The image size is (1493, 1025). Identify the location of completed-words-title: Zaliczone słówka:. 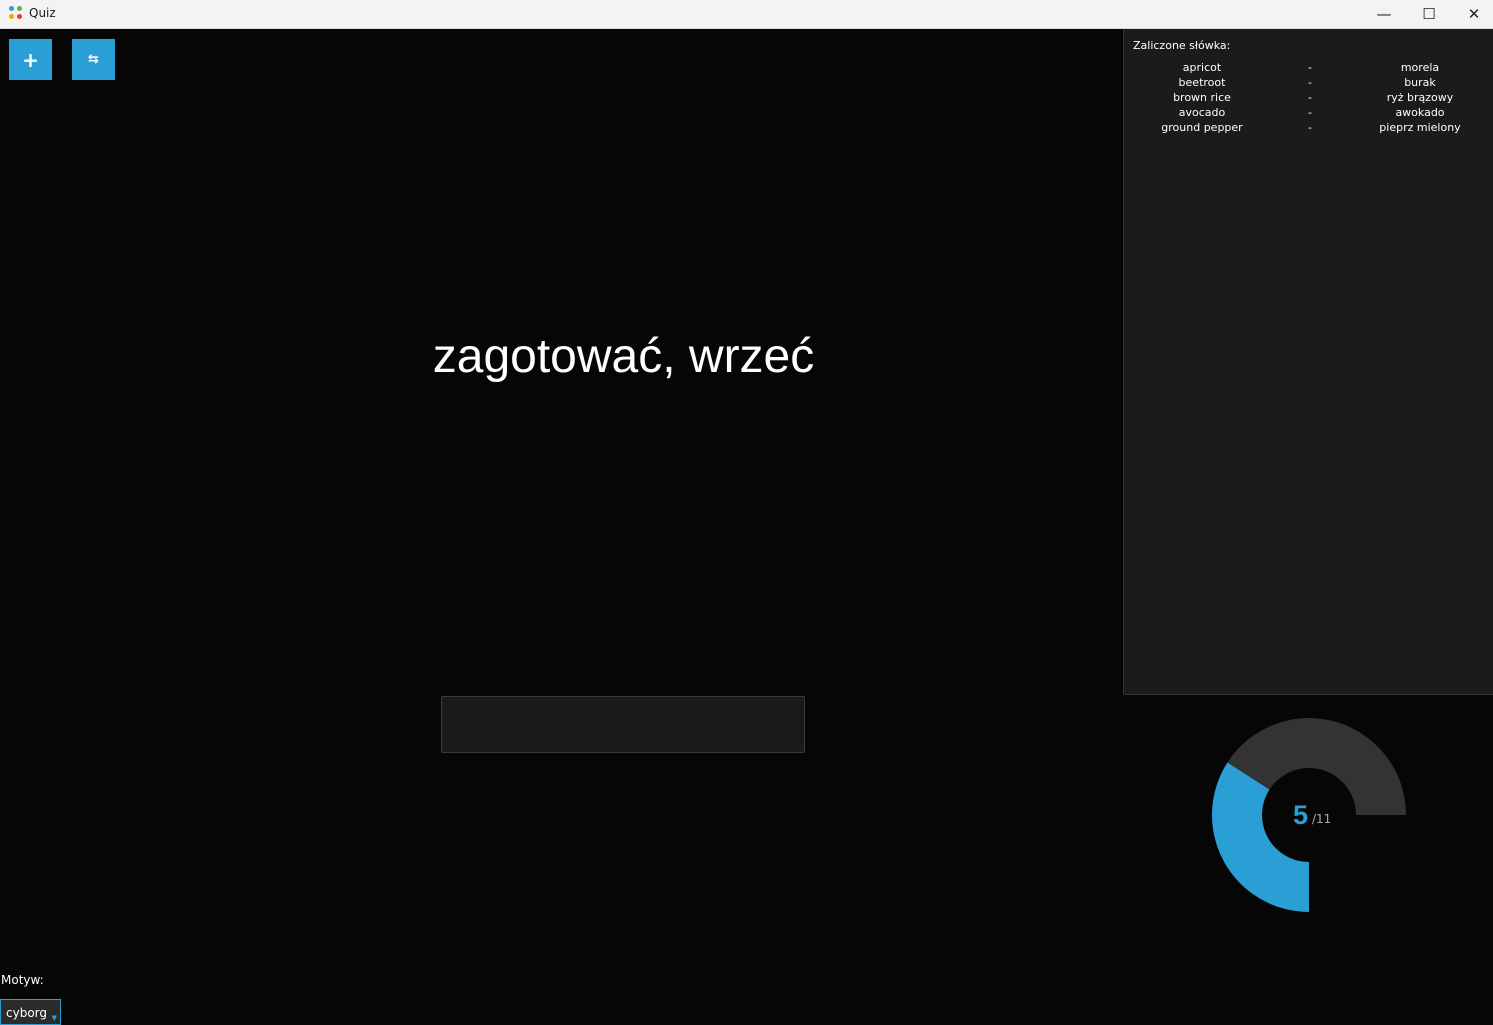
(1182, 45).